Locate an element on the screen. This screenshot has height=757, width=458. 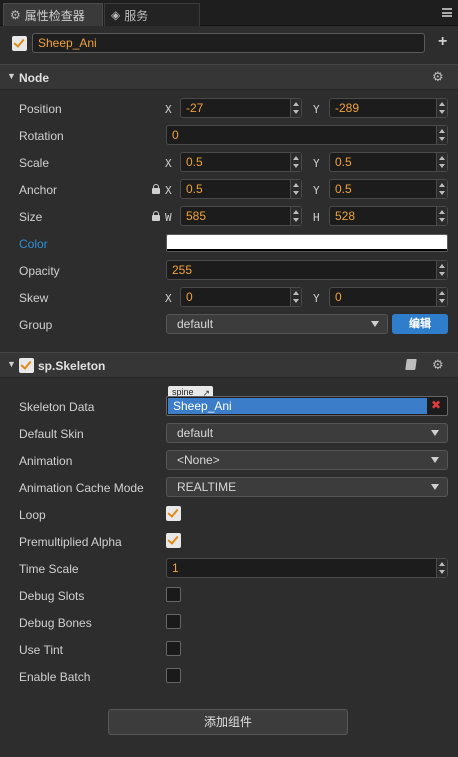
animation-cache-mode-select: REALTIME is located at coordinates (307, 487).